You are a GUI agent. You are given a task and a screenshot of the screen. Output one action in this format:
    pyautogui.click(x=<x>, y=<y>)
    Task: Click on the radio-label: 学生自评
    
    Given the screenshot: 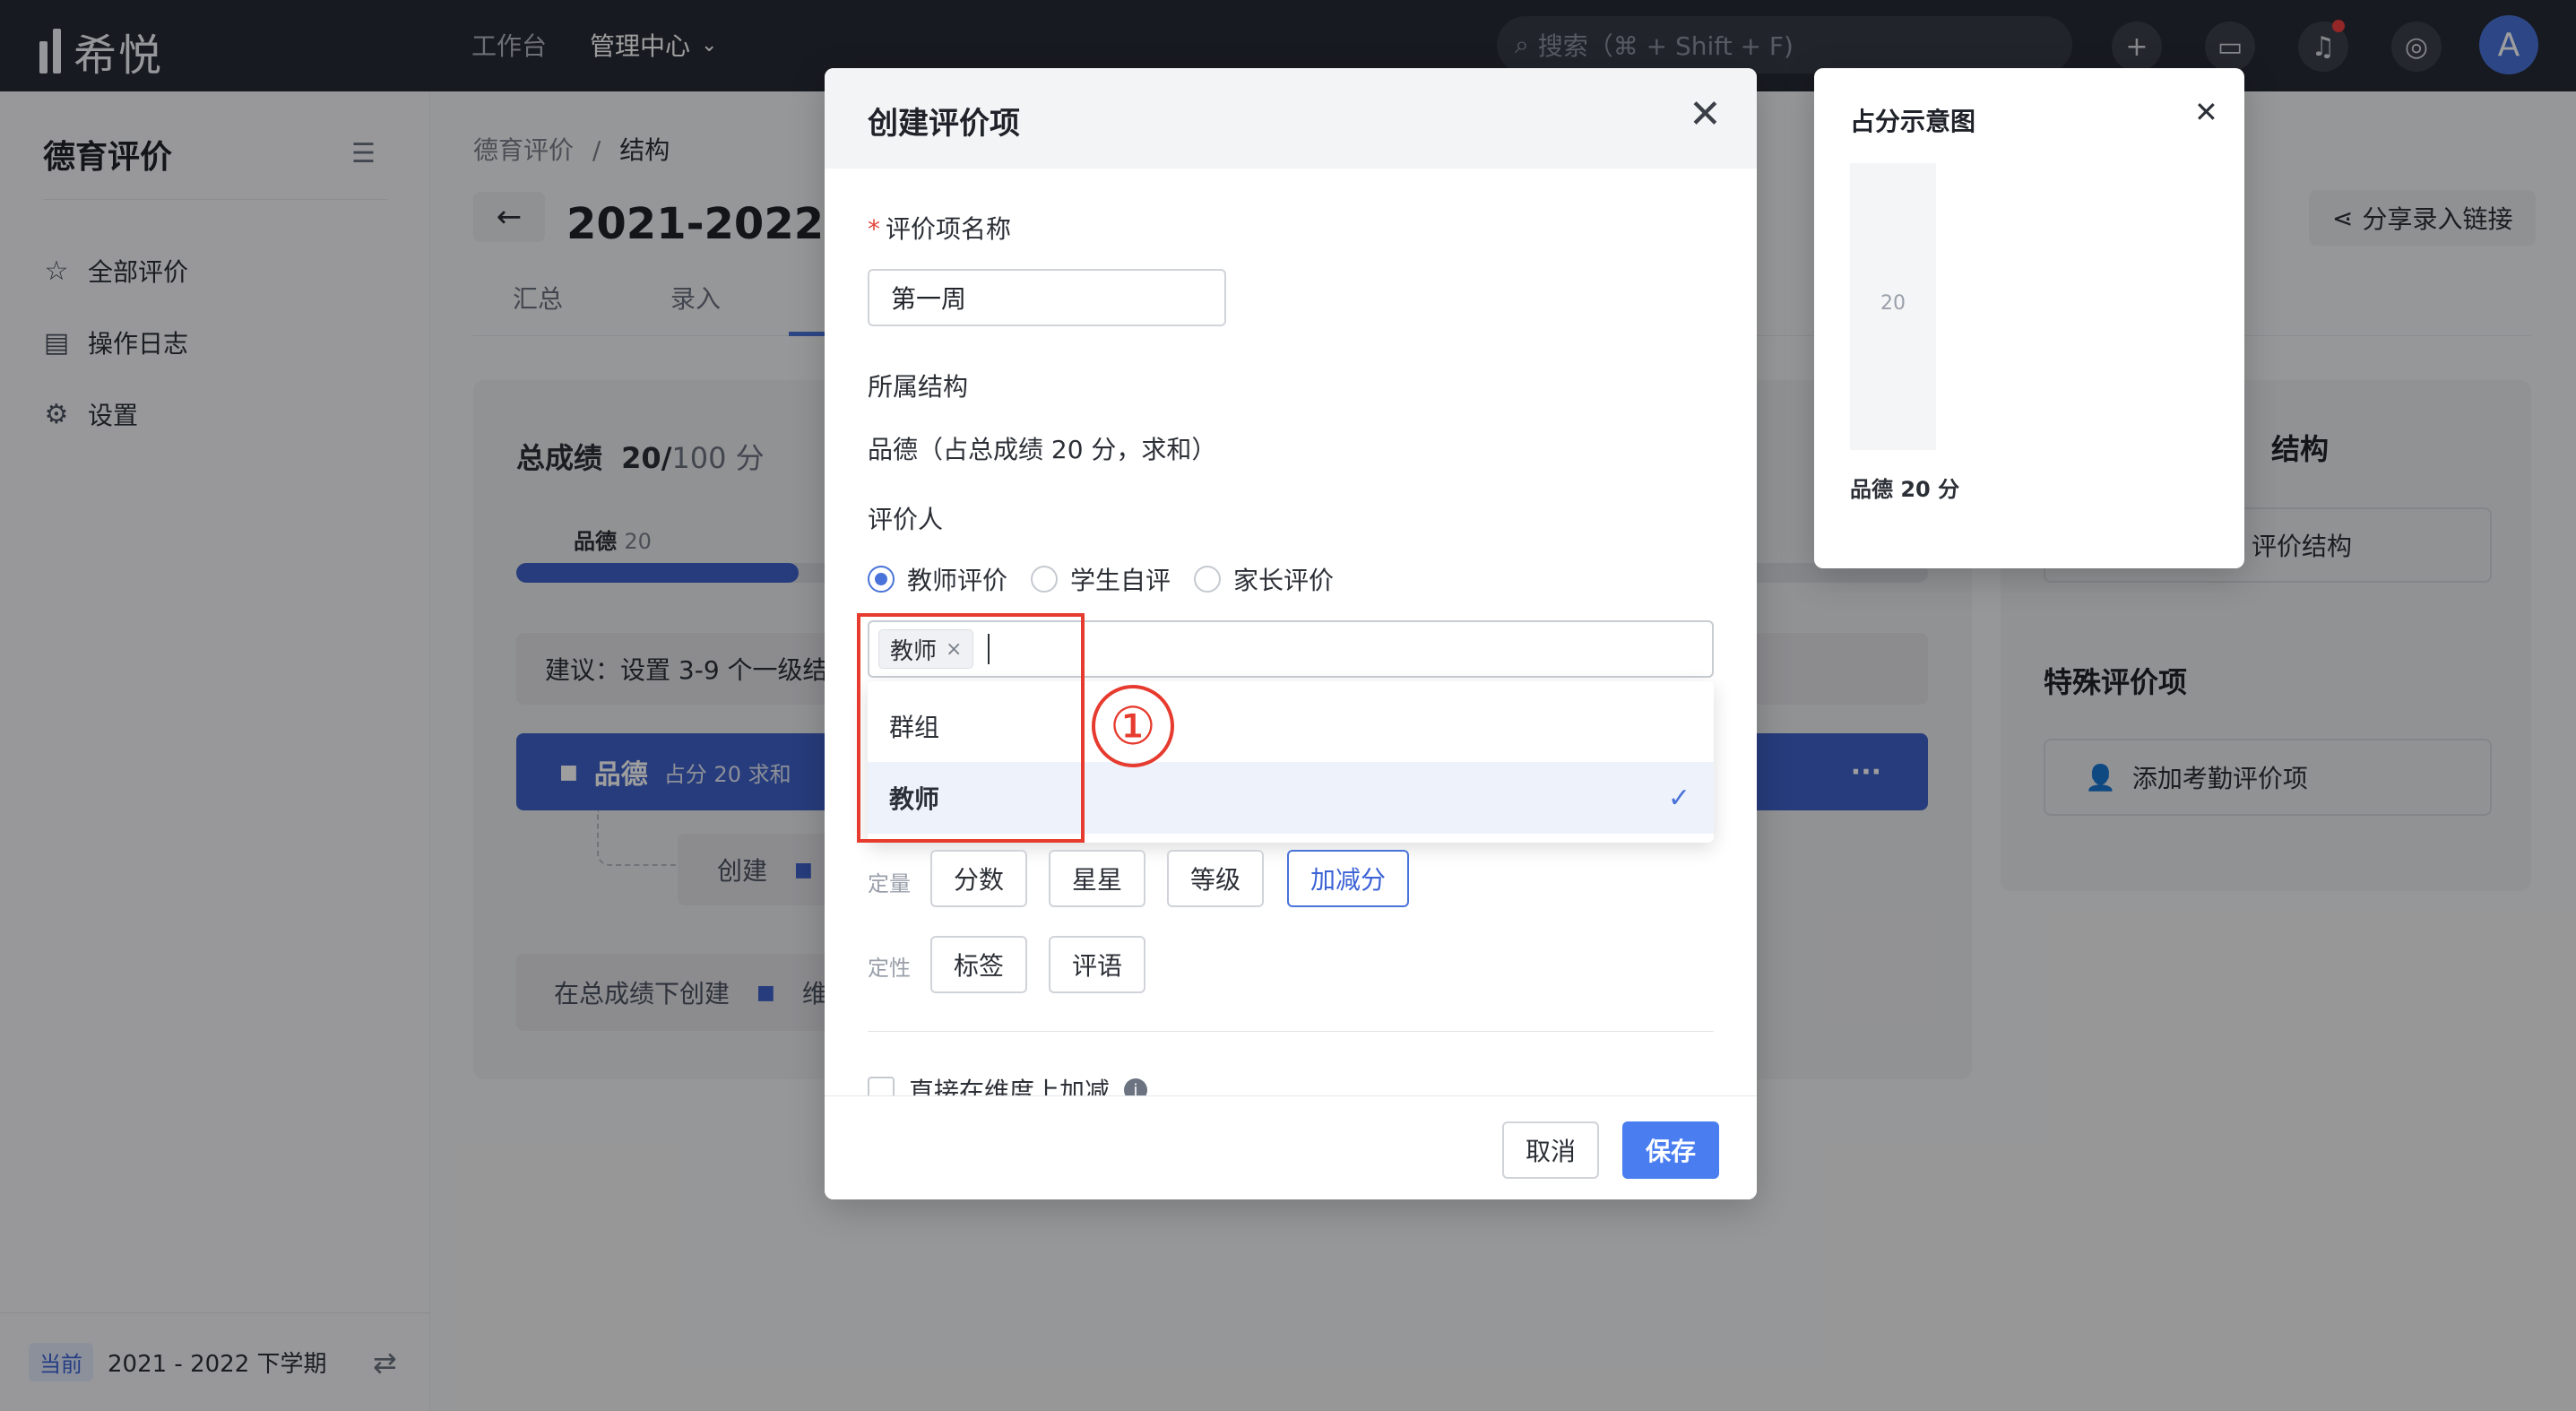 What is the action you would take?
    pyautogui.click(x=1120, y=580)
    